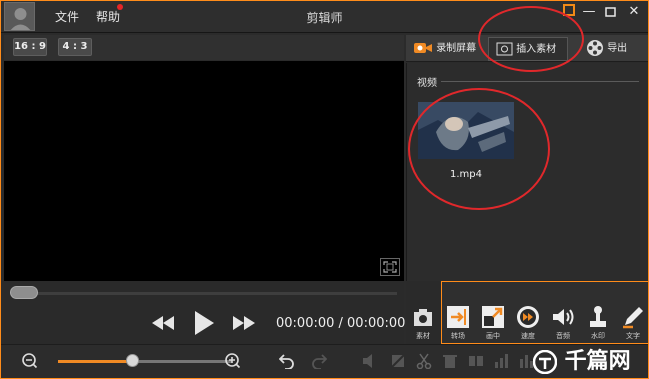 The height and width of the screenshot is (379, 649). Describe the element at coordinates (95, 361) in the screenshot. I see `zoom-slider-fill` at that location.